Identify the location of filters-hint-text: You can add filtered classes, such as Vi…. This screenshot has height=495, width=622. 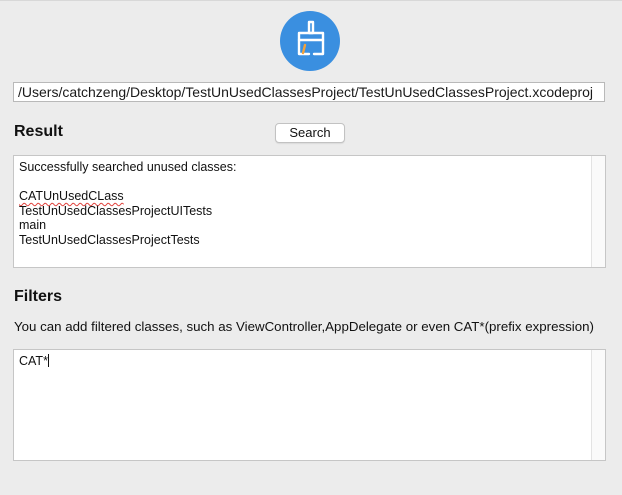
(304, 326).